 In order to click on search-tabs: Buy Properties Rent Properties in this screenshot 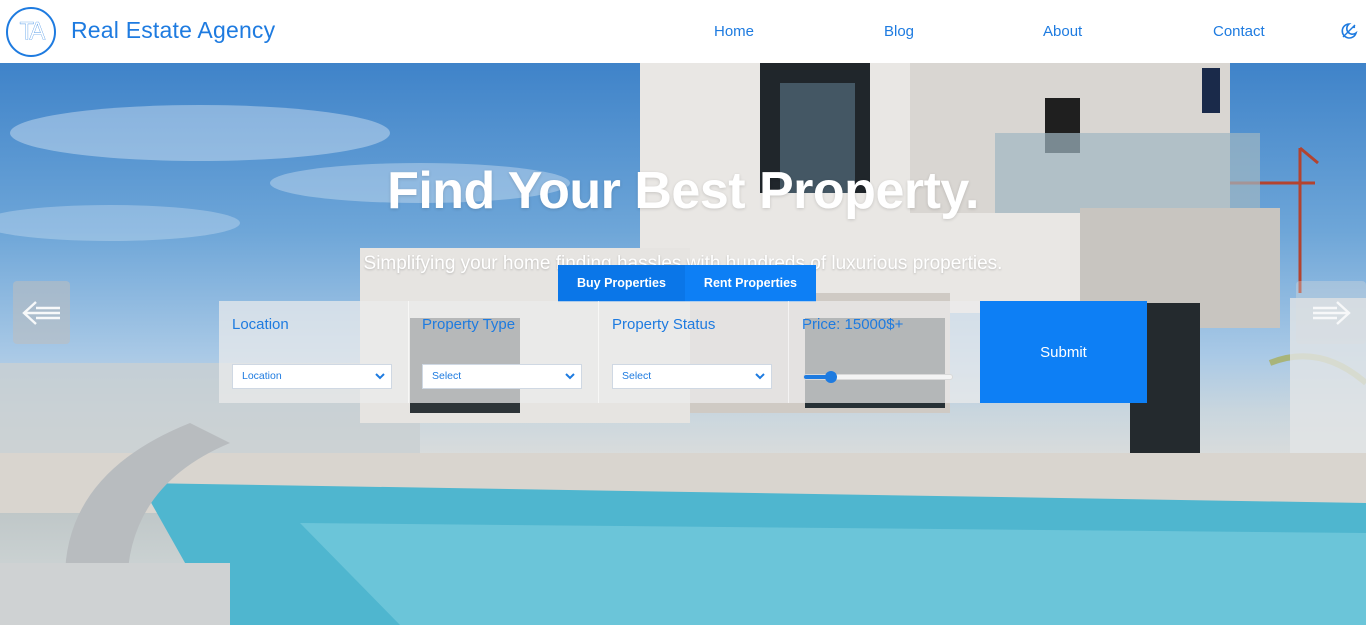, I will do `click(687, 283)`.